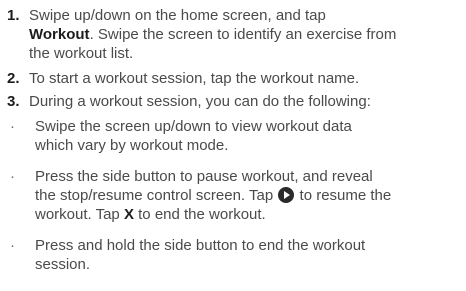 The image size is (466, 291). I want to click on bullet-text-part: to resume the, so click(345, 195).